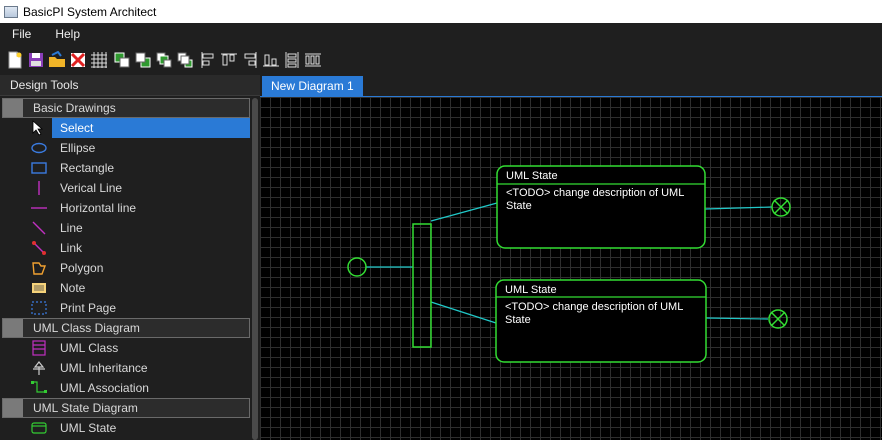 The image size is (882, 440). What do you see at coordinates (88, 308) in the screenshot?
I see `tool-label: Print Page` at bounding box center [88, 308].